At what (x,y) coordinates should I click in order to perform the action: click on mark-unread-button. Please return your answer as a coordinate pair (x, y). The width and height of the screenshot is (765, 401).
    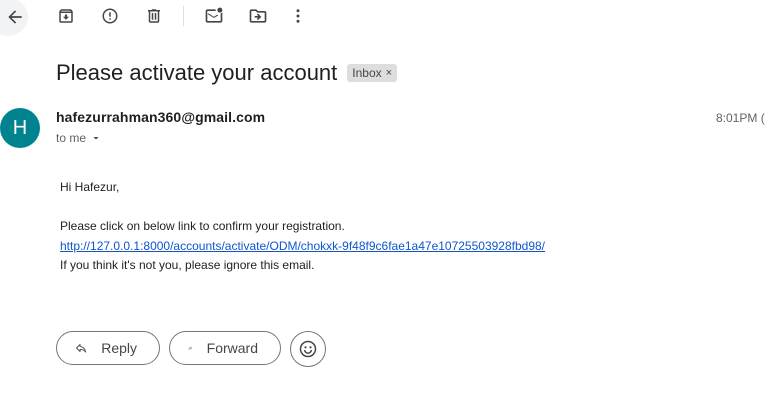
    Looking at the image, I should click on (214, 16).